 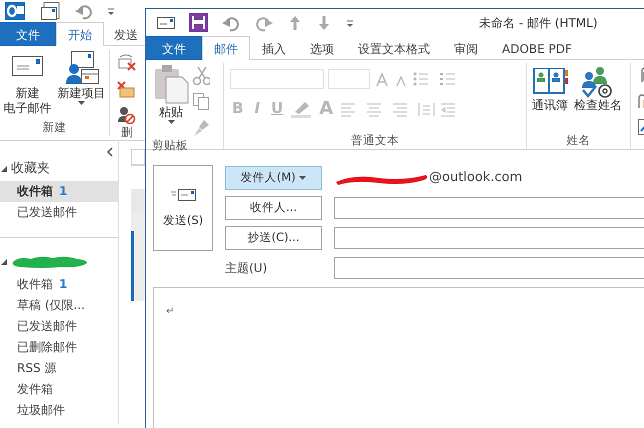 I want to click on subject-field, so click(x=489, y=268).